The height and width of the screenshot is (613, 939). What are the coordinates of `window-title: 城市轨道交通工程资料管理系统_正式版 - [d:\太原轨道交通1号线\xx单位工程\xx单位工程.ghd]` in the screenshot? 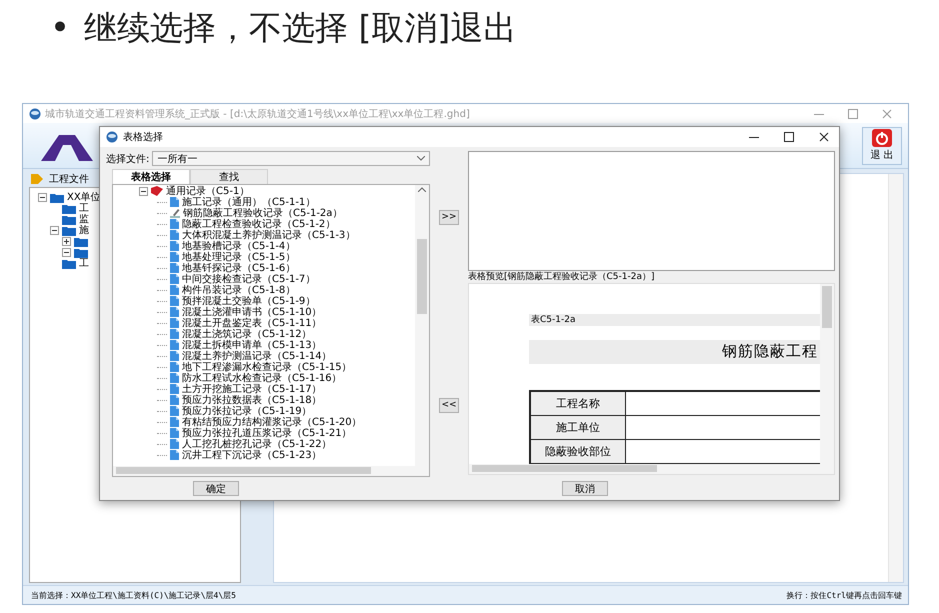 It's located at (258, 114).